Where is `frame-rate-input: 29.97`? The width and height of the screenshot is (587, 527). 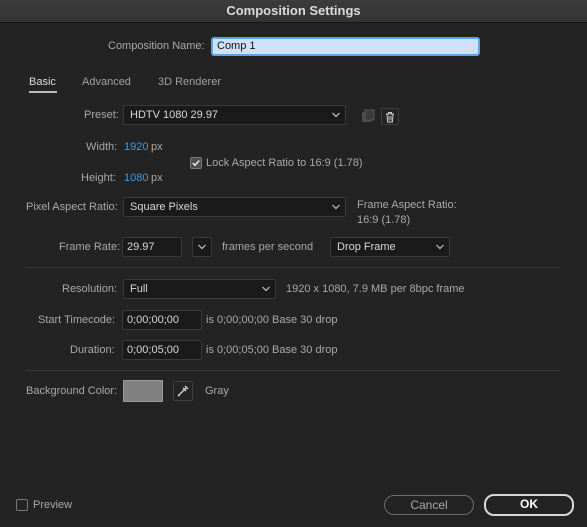
frame-rate-input: 29.97 is located at coordinates (152, 247).